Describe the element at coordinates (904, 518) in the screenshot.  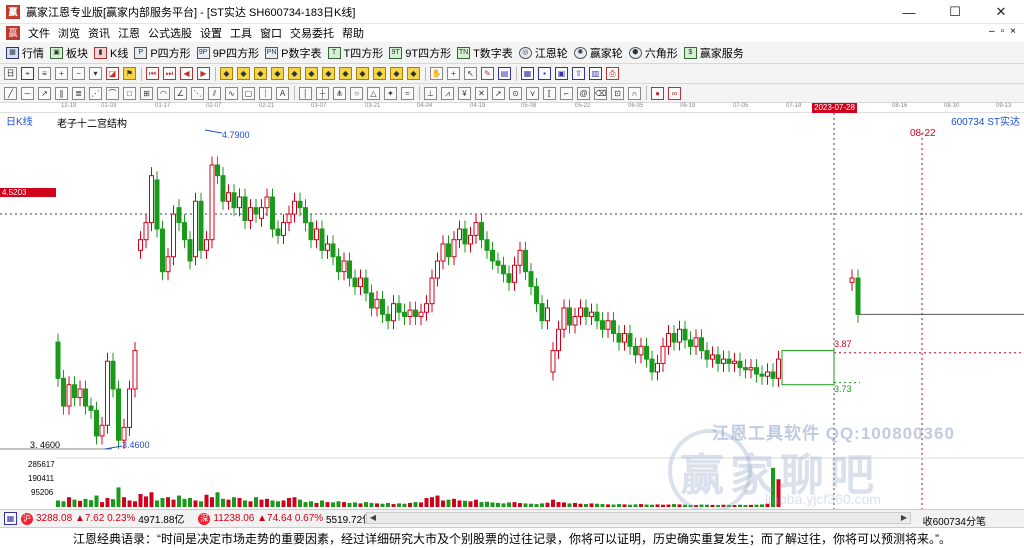
I see `scroll-right-icon: ▶` at that location.